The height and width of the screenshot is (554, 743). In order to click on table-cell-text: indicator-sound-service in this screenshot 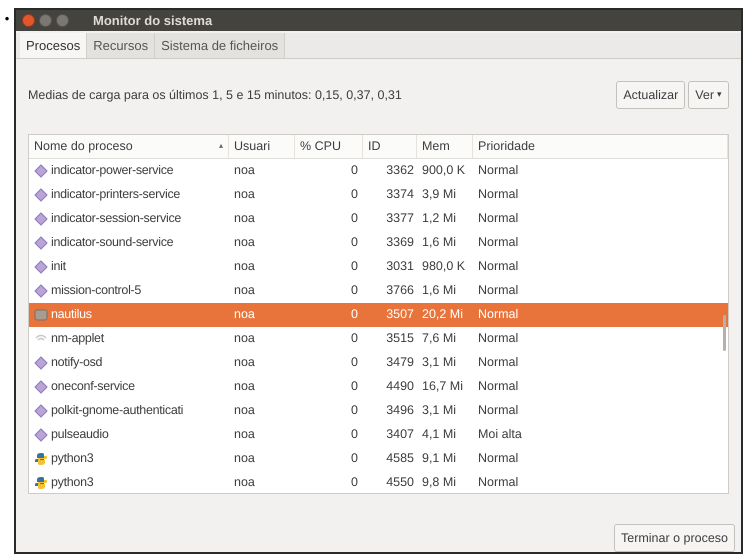, I will do `click(112, 243)`.